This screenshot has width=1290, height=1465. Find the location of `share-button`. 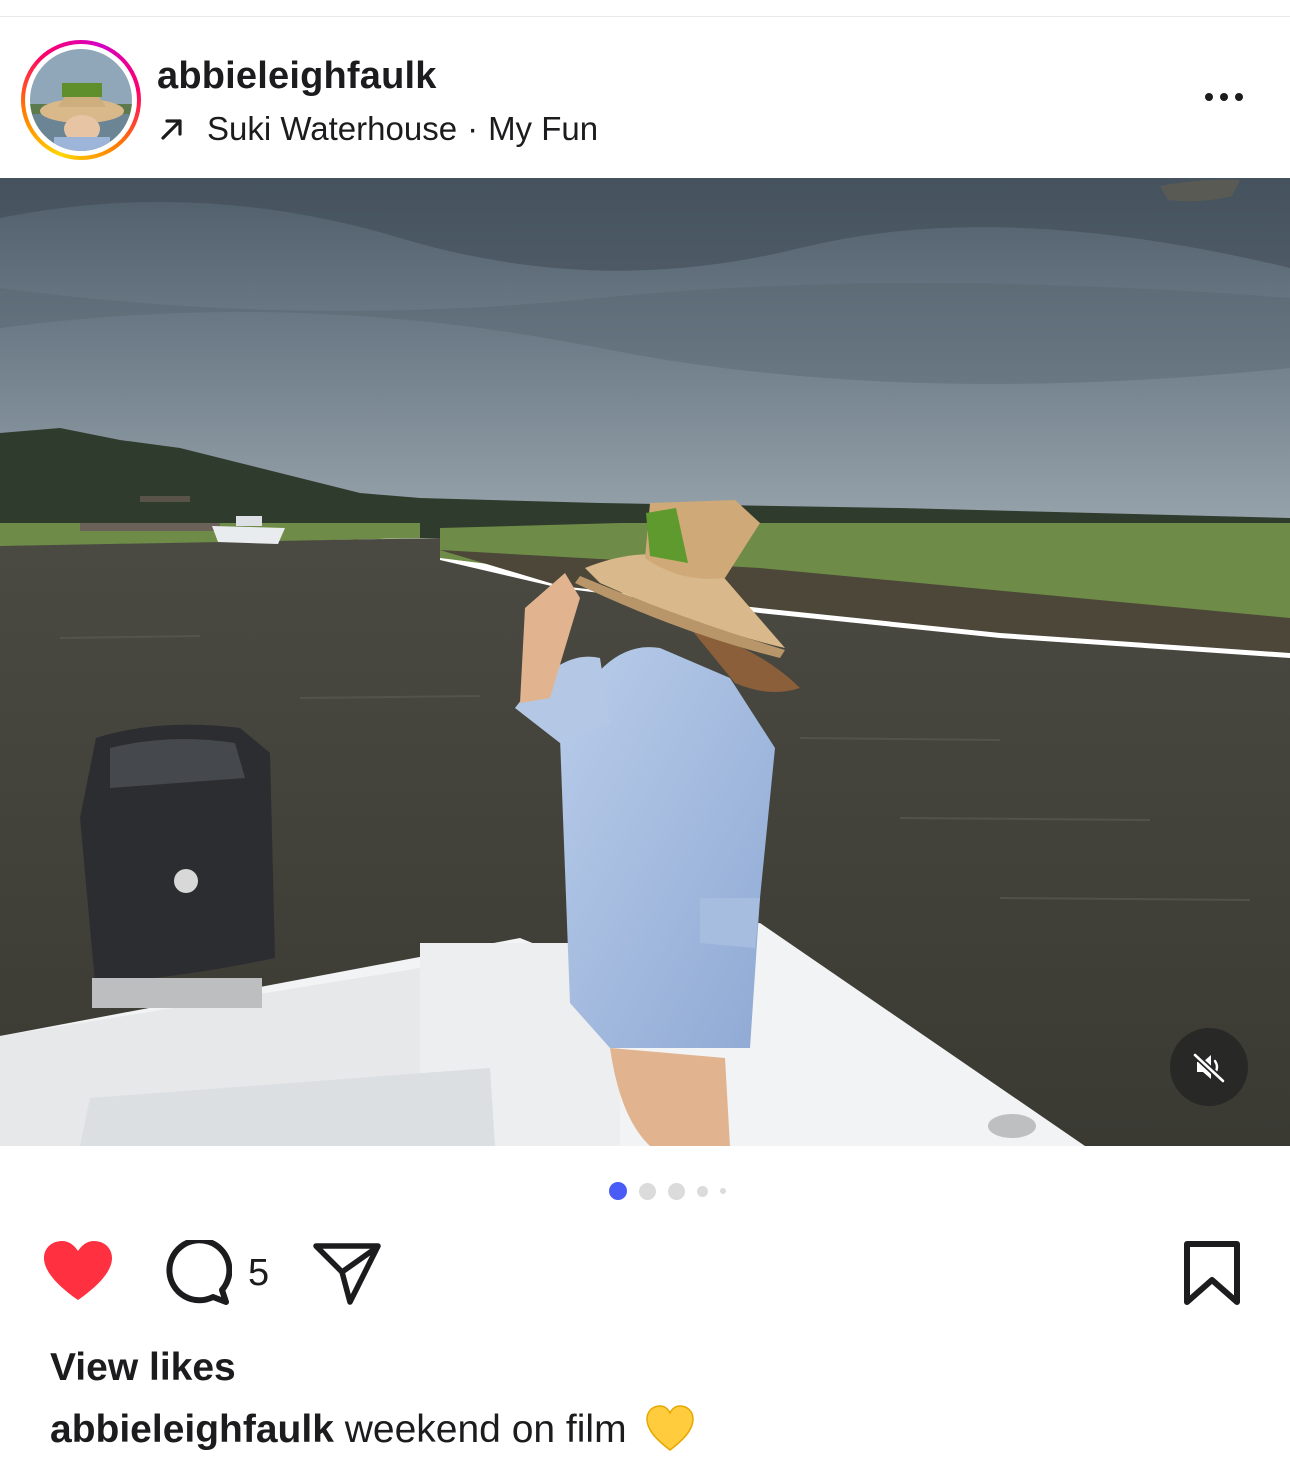

share-button is located at coordinates (347, 1273).